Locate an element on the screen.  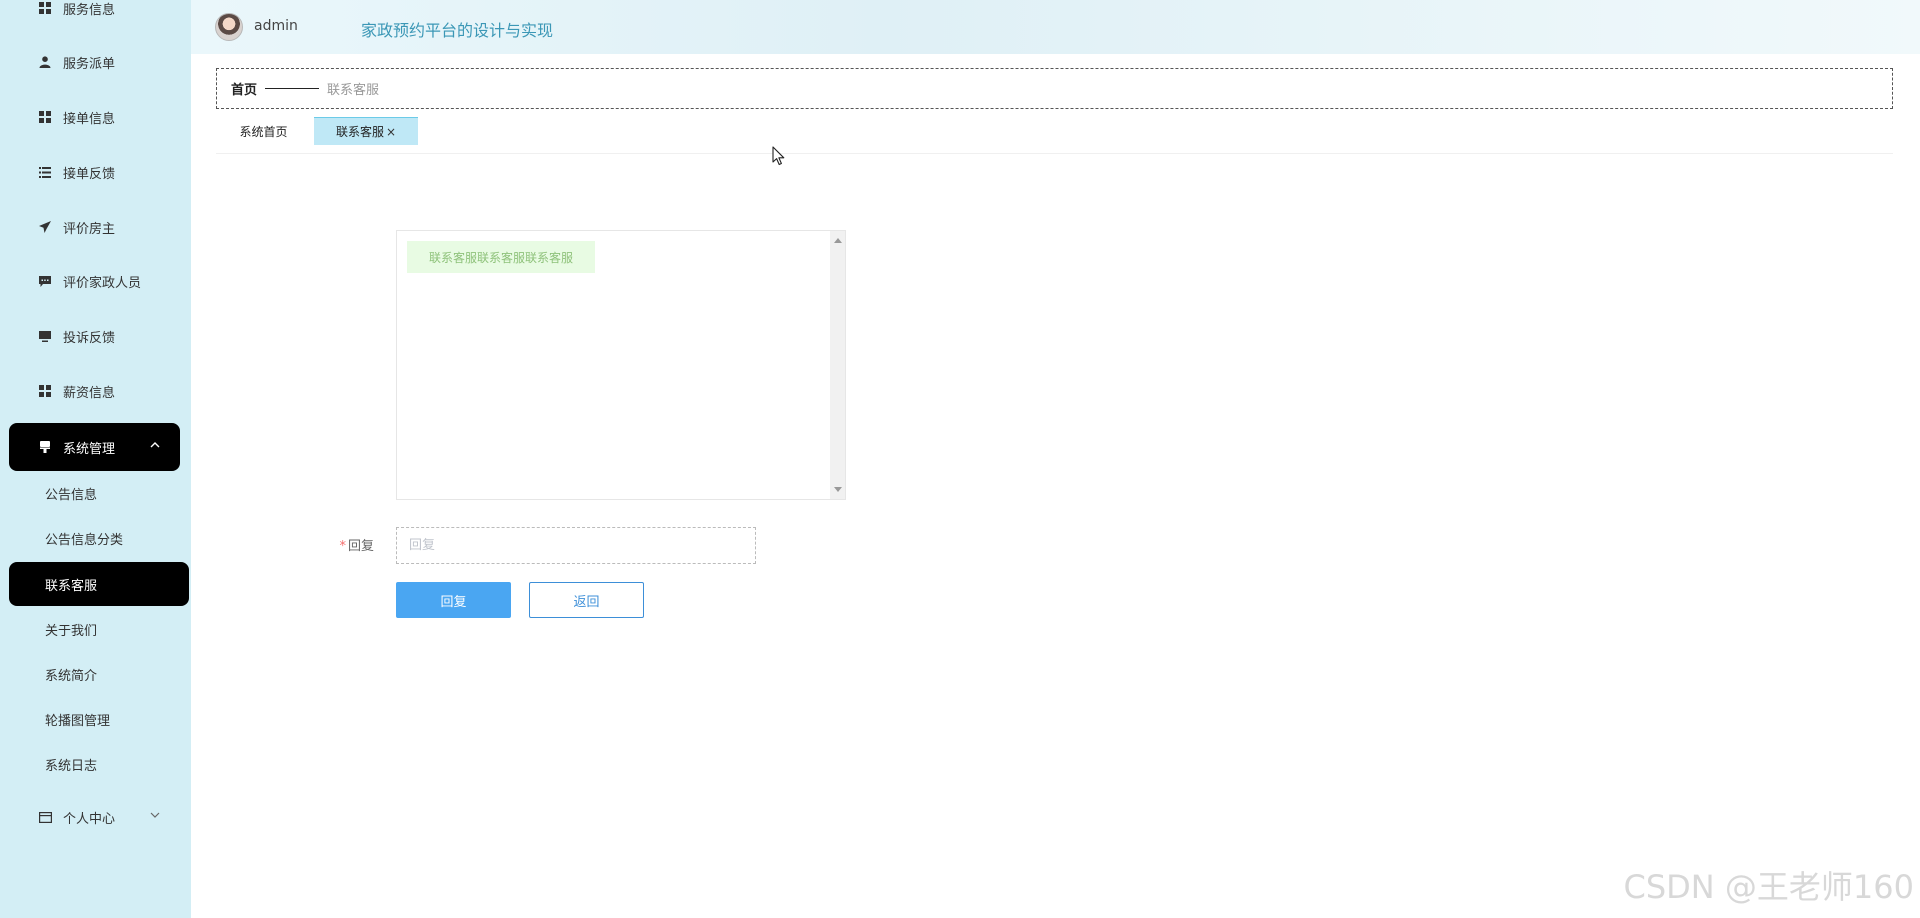
sidebar-item-service-dispatch: 服务派单 is located at coordinates (94, 62).